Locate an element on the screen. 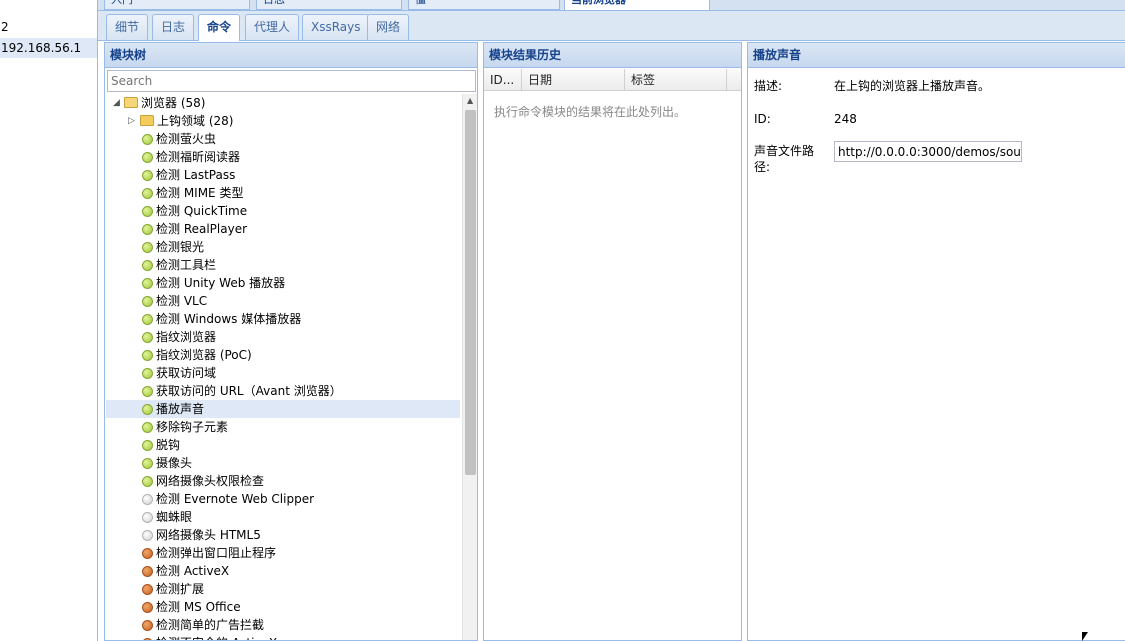 The width and height of the screenshot is (1125, 641). tree-module-item: 脱钩 is located at coordinates (283, 445).